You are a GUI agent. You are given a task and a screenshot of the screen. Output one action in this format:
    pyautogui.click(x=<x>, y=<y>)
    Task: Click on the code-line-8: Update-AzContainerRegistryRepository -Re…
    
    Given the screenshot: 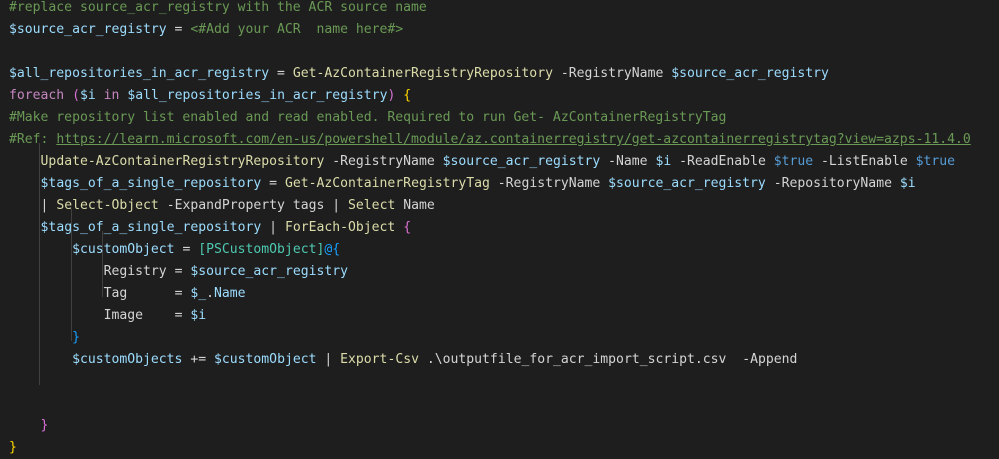 What is the action you would take?
    pyautogui.click(x=482, y=162)
    